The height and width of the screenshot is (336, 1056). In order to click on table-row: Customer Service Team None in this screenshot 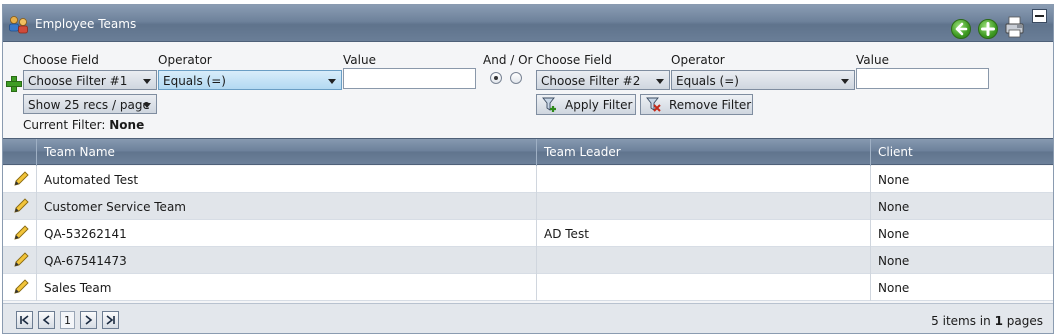, I will do `click(528, 206)`.